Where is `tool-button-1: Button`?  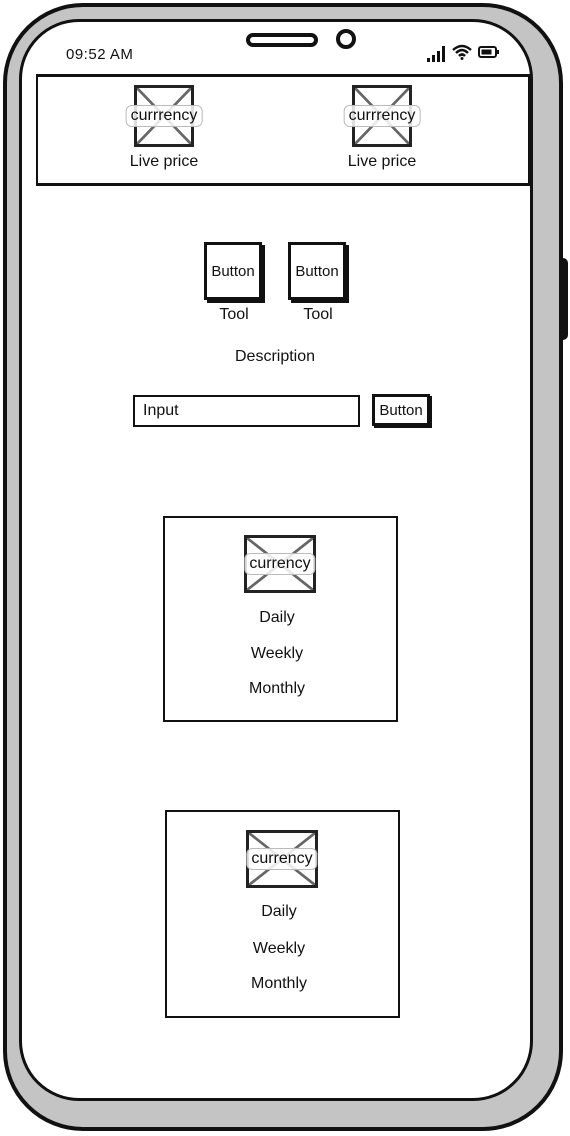 tool-button-1: Button is located at coordinates (233, 271).